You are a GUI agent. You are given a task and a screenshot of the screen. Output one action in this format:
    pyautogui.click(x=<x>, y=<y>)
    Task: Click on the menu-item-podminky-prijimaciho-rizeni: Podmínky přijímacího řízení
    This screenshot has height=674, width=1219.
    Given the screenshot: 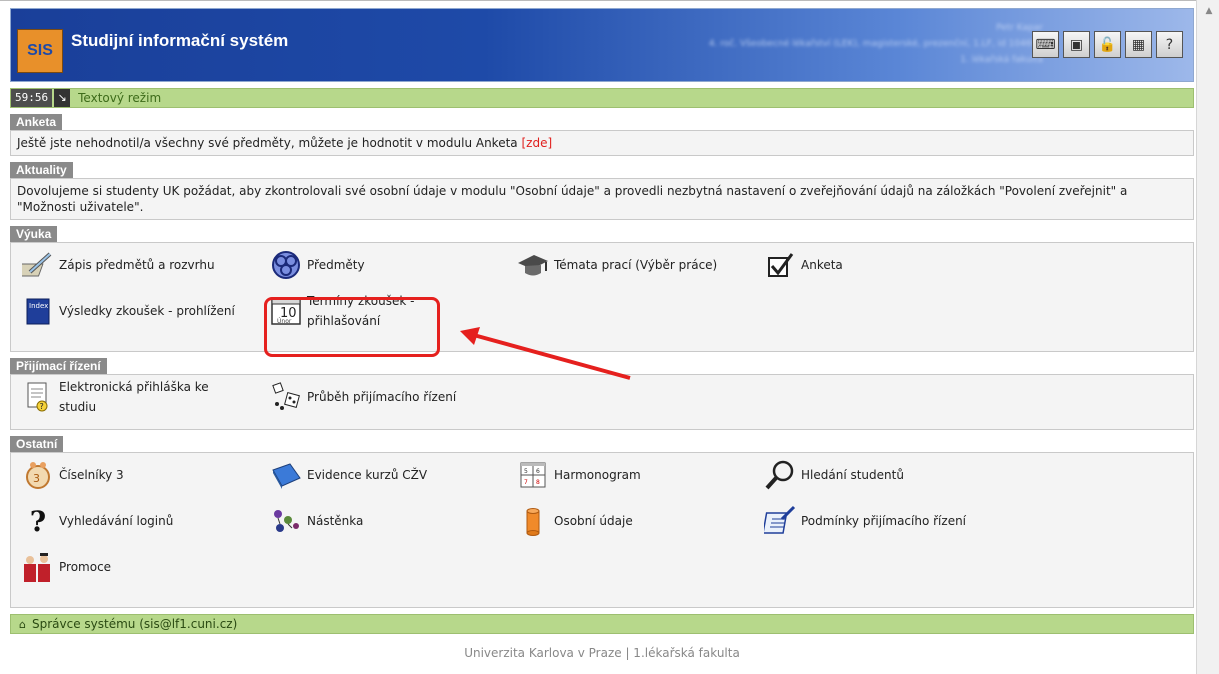 What is the action you would take?
    pyautogui.click(x=864, y=521)
    